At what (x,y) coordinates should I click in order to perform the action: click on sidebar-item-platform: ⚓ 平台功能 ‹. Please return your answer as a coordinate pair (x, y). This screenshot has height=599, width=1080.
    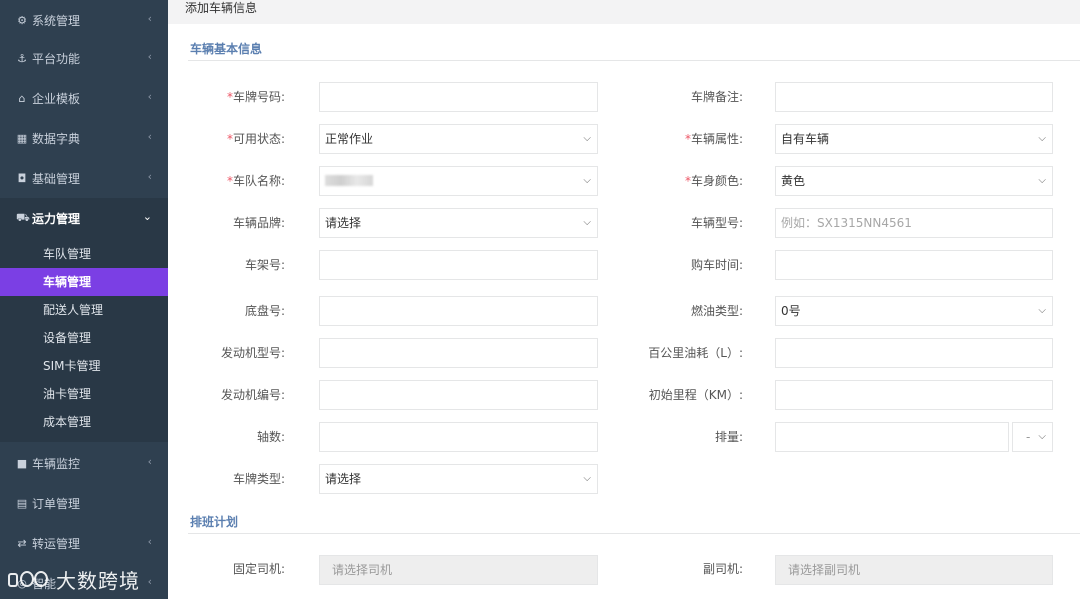
    Looking at the image, I should click on (84, 58).